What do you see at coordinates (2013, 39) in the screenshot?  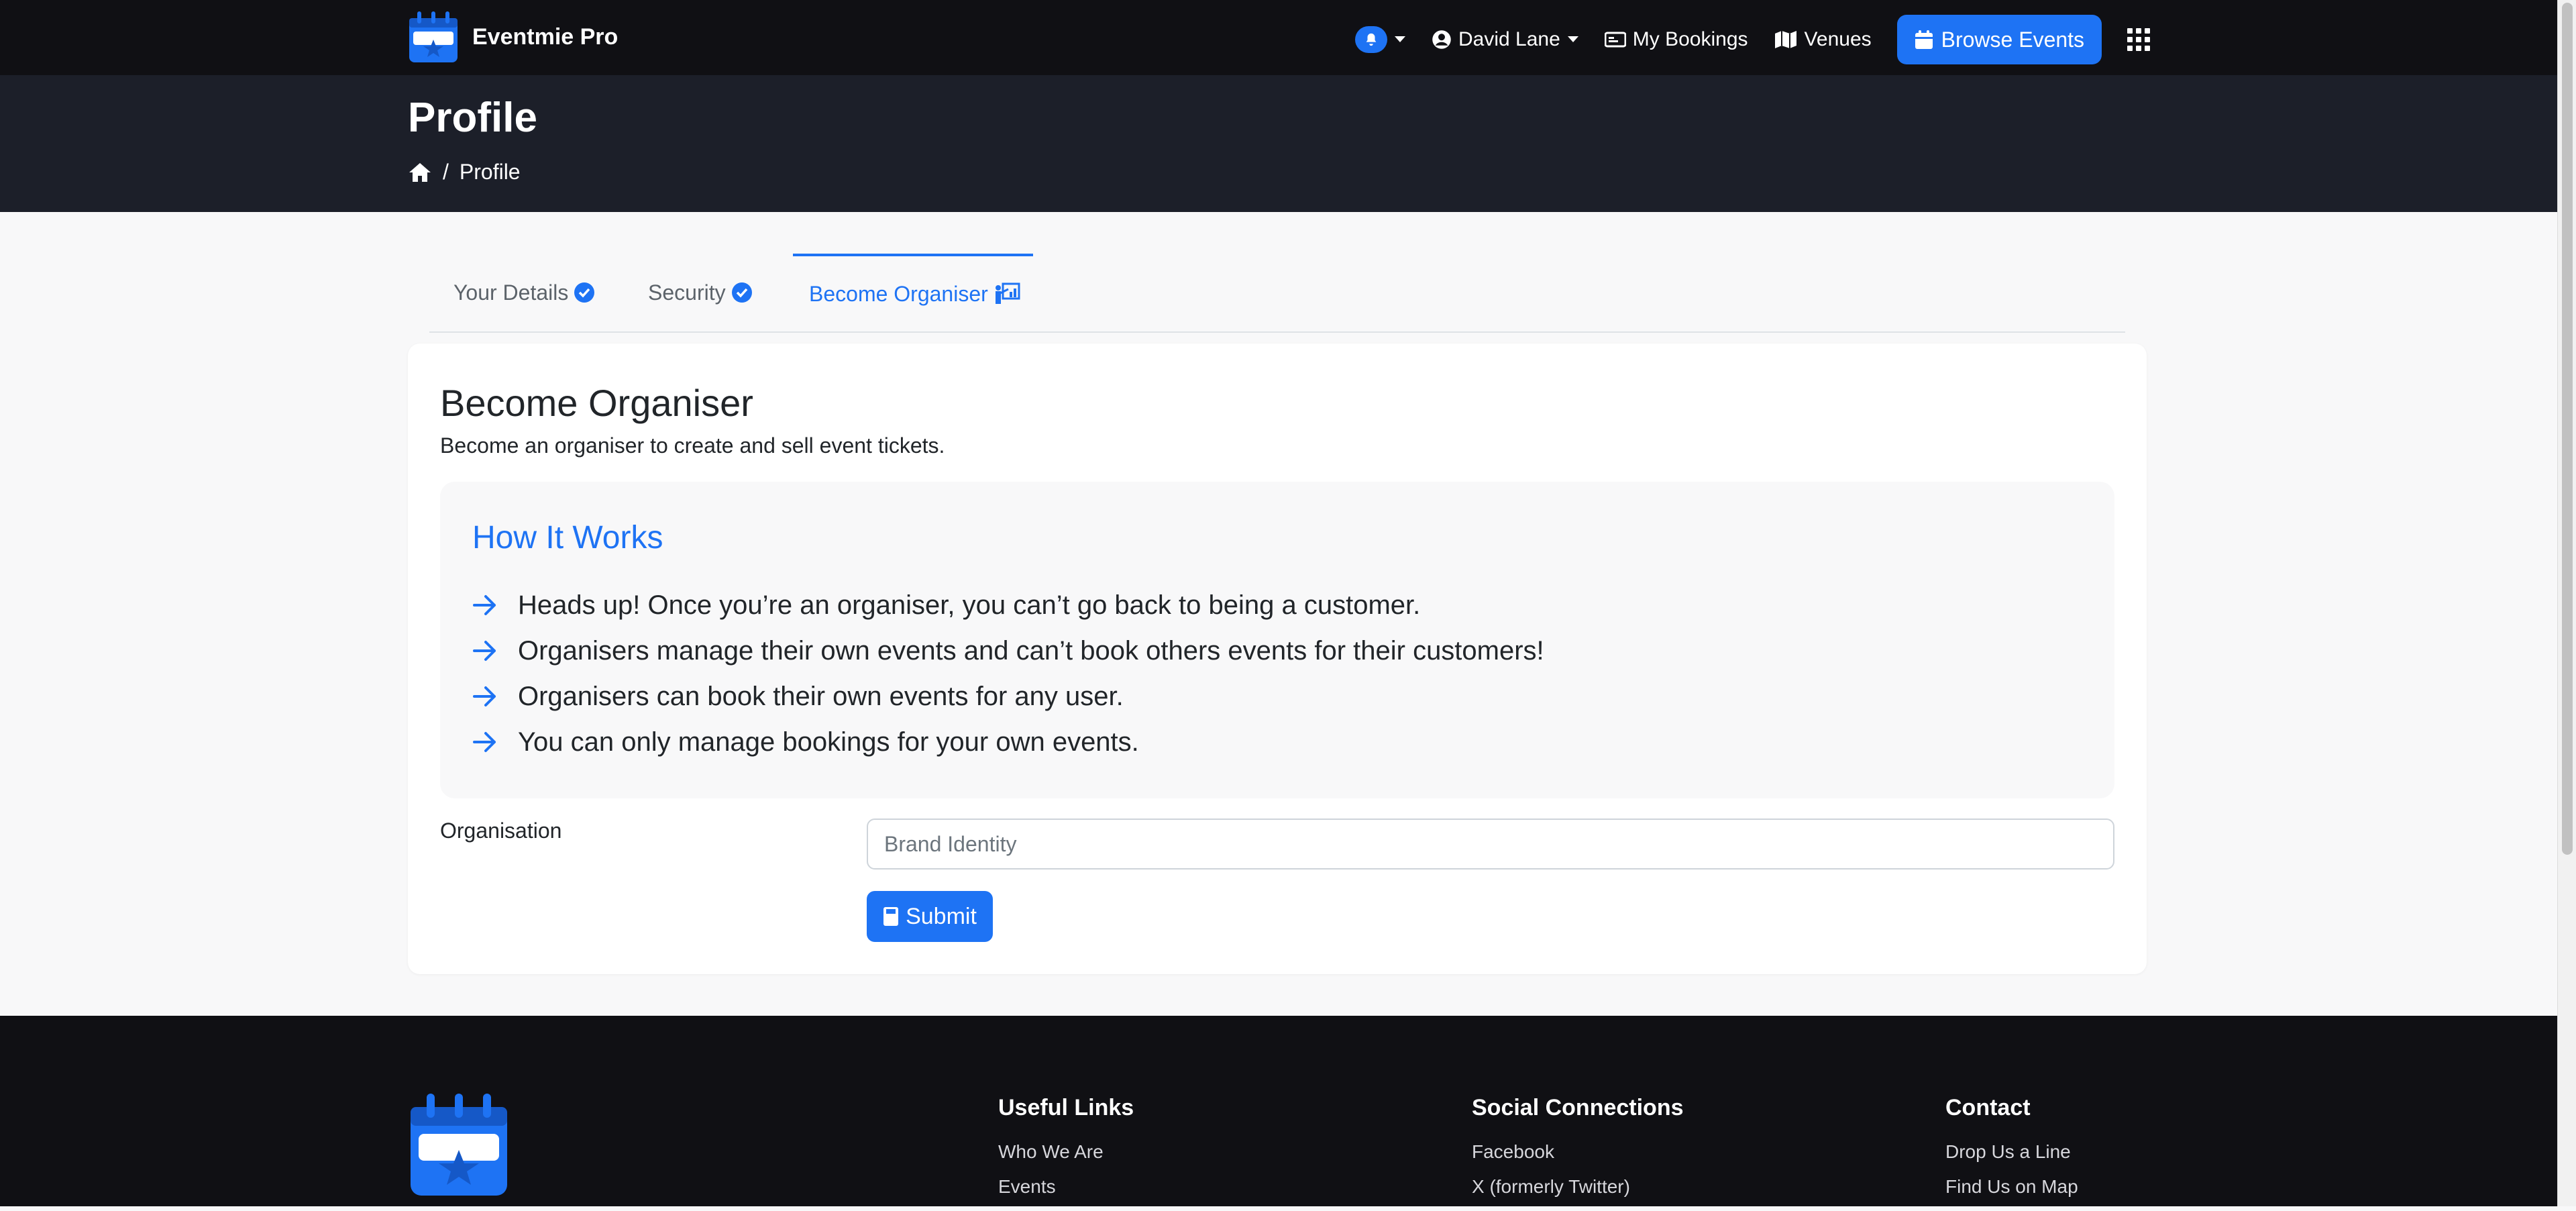 I see `browse-events-label: Browse Events` at bounding box center [2013, 39].